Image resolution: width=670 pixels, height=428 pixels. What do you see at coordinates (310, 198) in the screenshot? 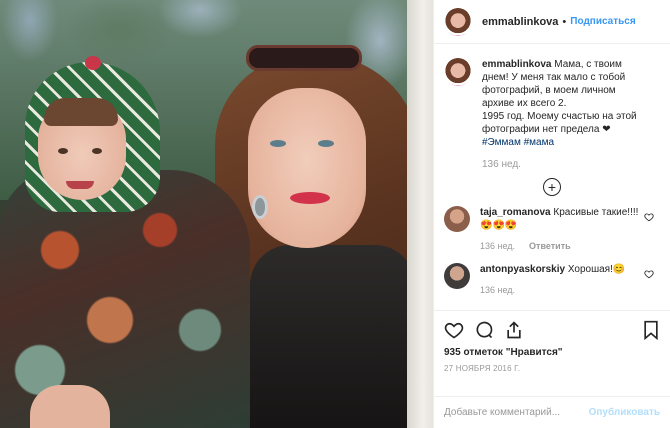
I see `photo-woman-lips` at bounding box center [310, 198].